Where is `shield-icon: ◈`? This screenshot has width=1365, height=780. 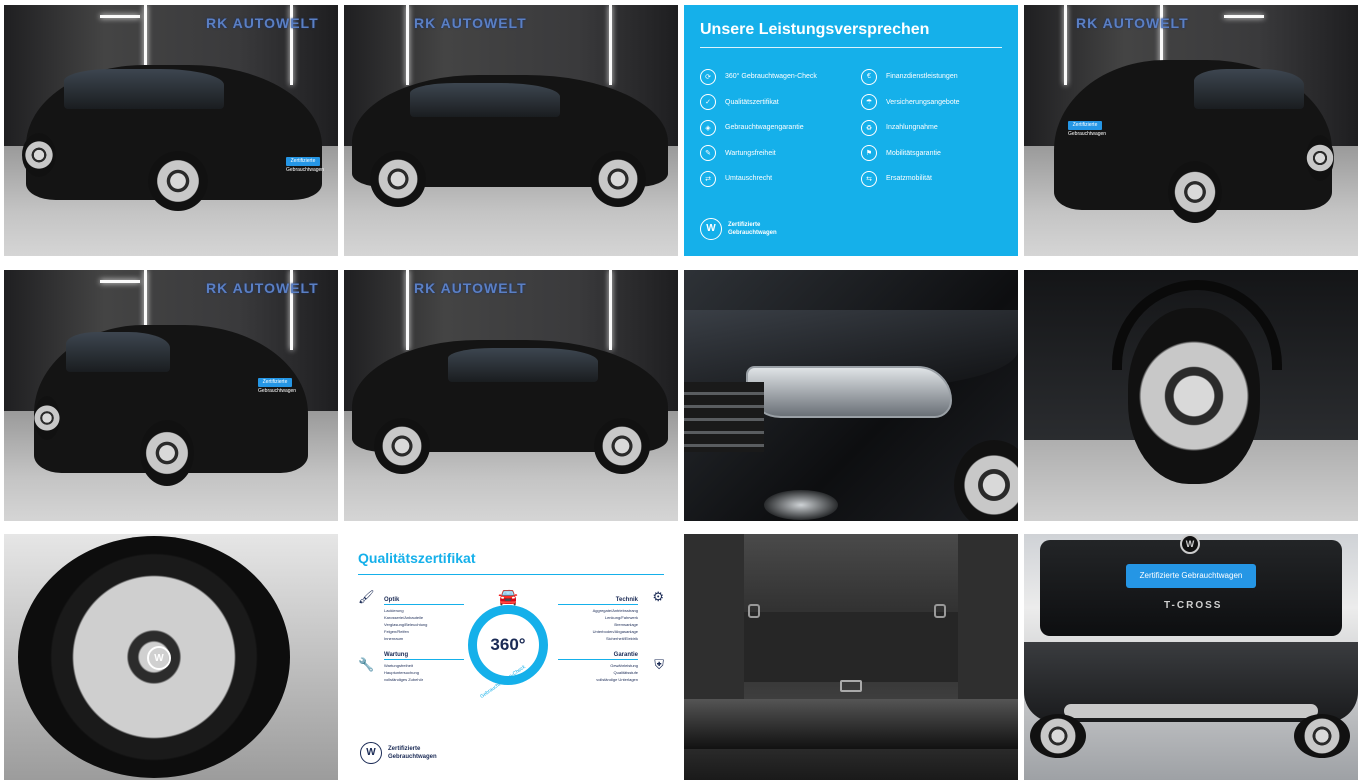 shield-icon: ◈ is located at coordinates (708, 127).